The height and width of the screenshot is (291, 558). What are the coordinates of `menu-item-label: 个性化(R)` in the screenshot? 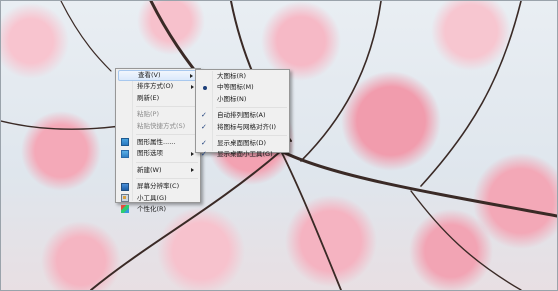 It's located at (152, 208).